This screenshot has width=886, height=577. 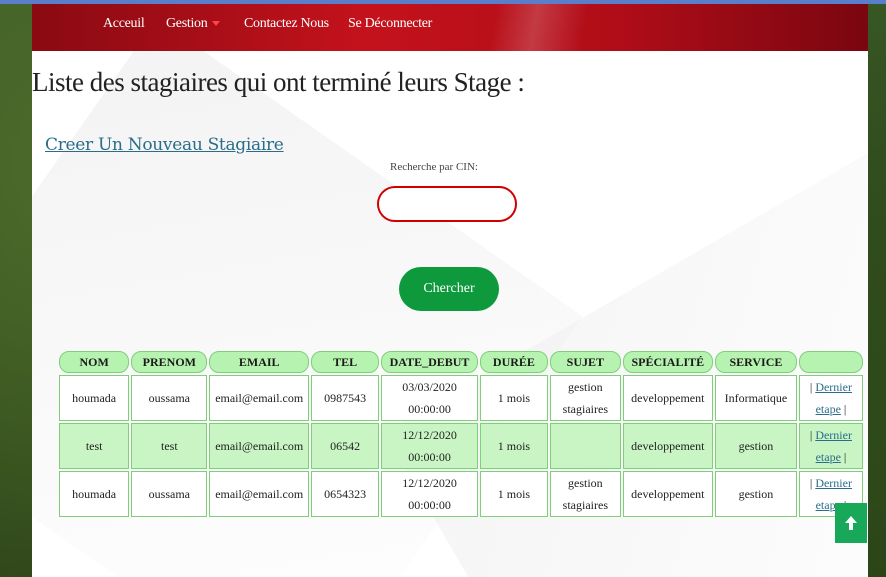 I want to click on column-header-actions, so click(x=830, y=362).